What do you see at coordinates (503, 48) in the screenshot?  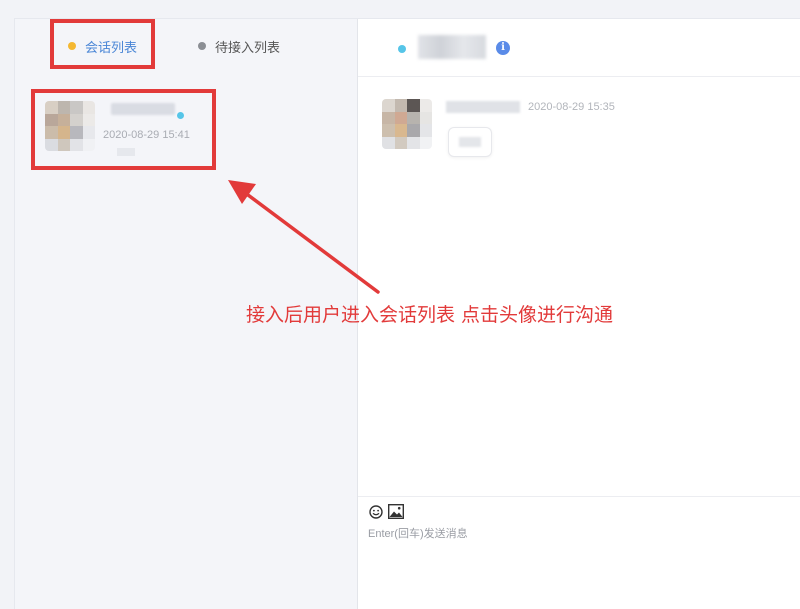 I see `info-icon: i` at bounding box center [503, 48].